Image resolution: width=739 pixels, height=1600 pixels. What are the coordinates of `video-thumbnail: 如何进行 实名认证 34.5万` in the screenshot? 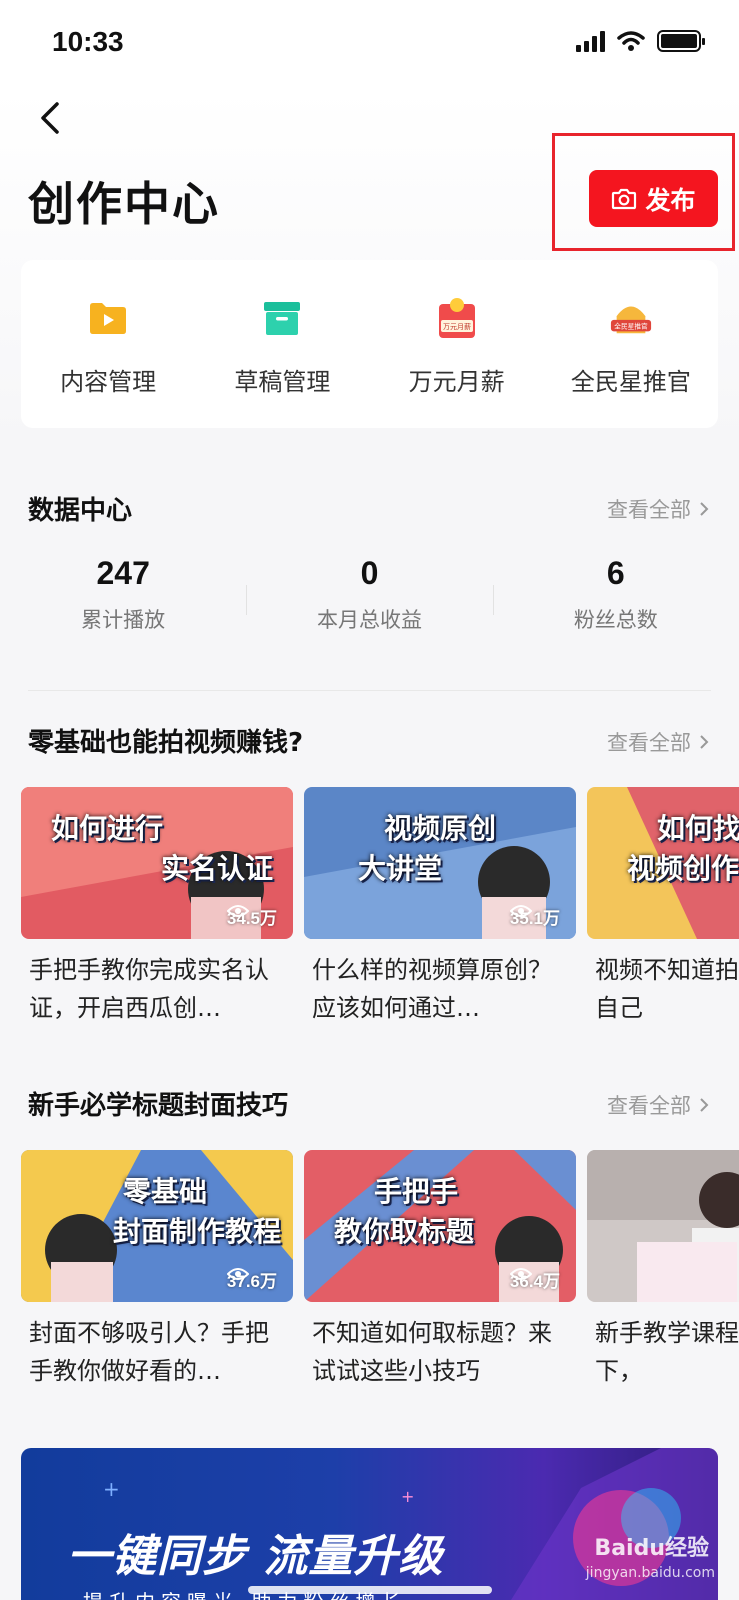 It's located at (157, 863).